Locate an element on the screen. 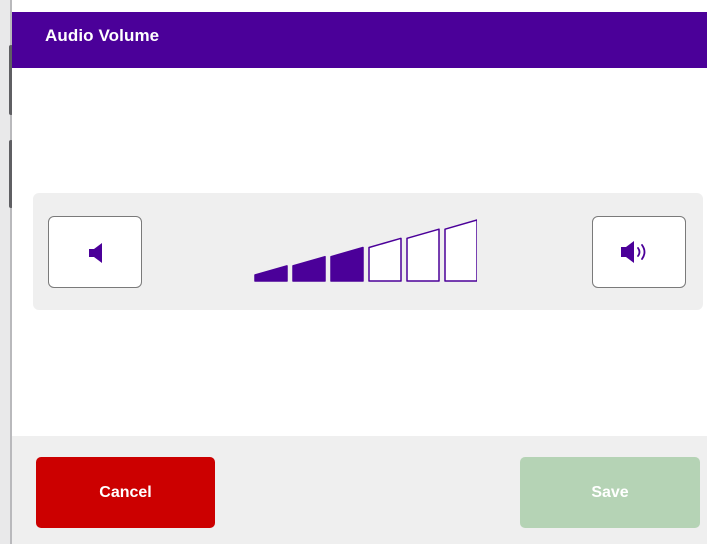 The image size is (707, 544). cancel-button: Cancel is located at coordinates (125, 492).